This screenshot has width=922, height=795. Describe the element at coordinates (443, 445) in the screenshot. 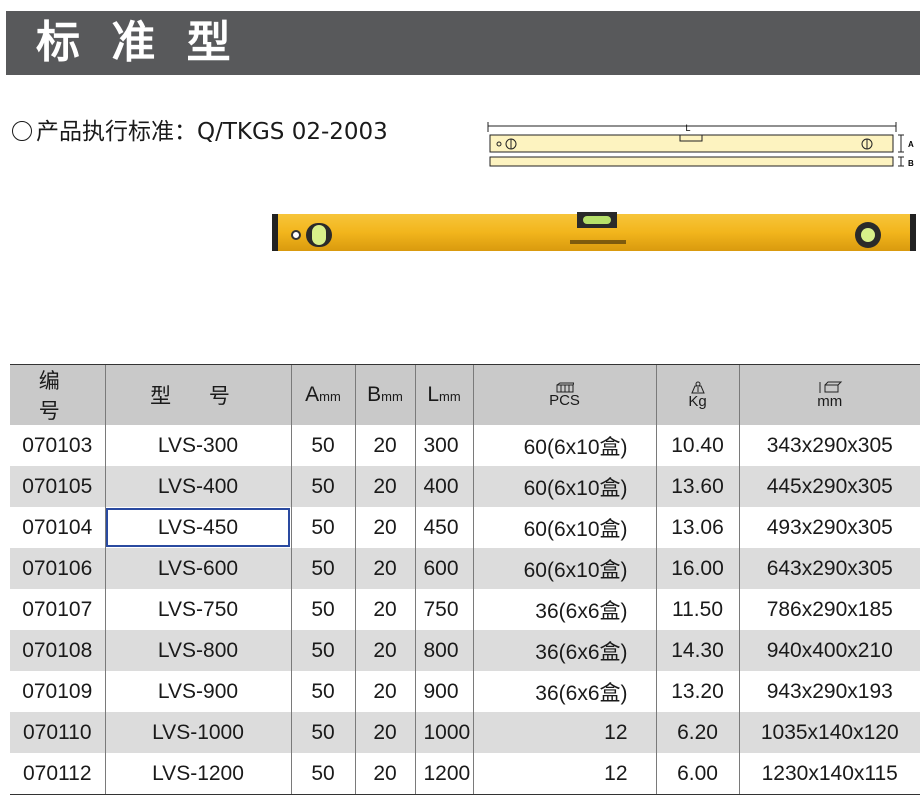

I see `l-cell: 300` at that location.